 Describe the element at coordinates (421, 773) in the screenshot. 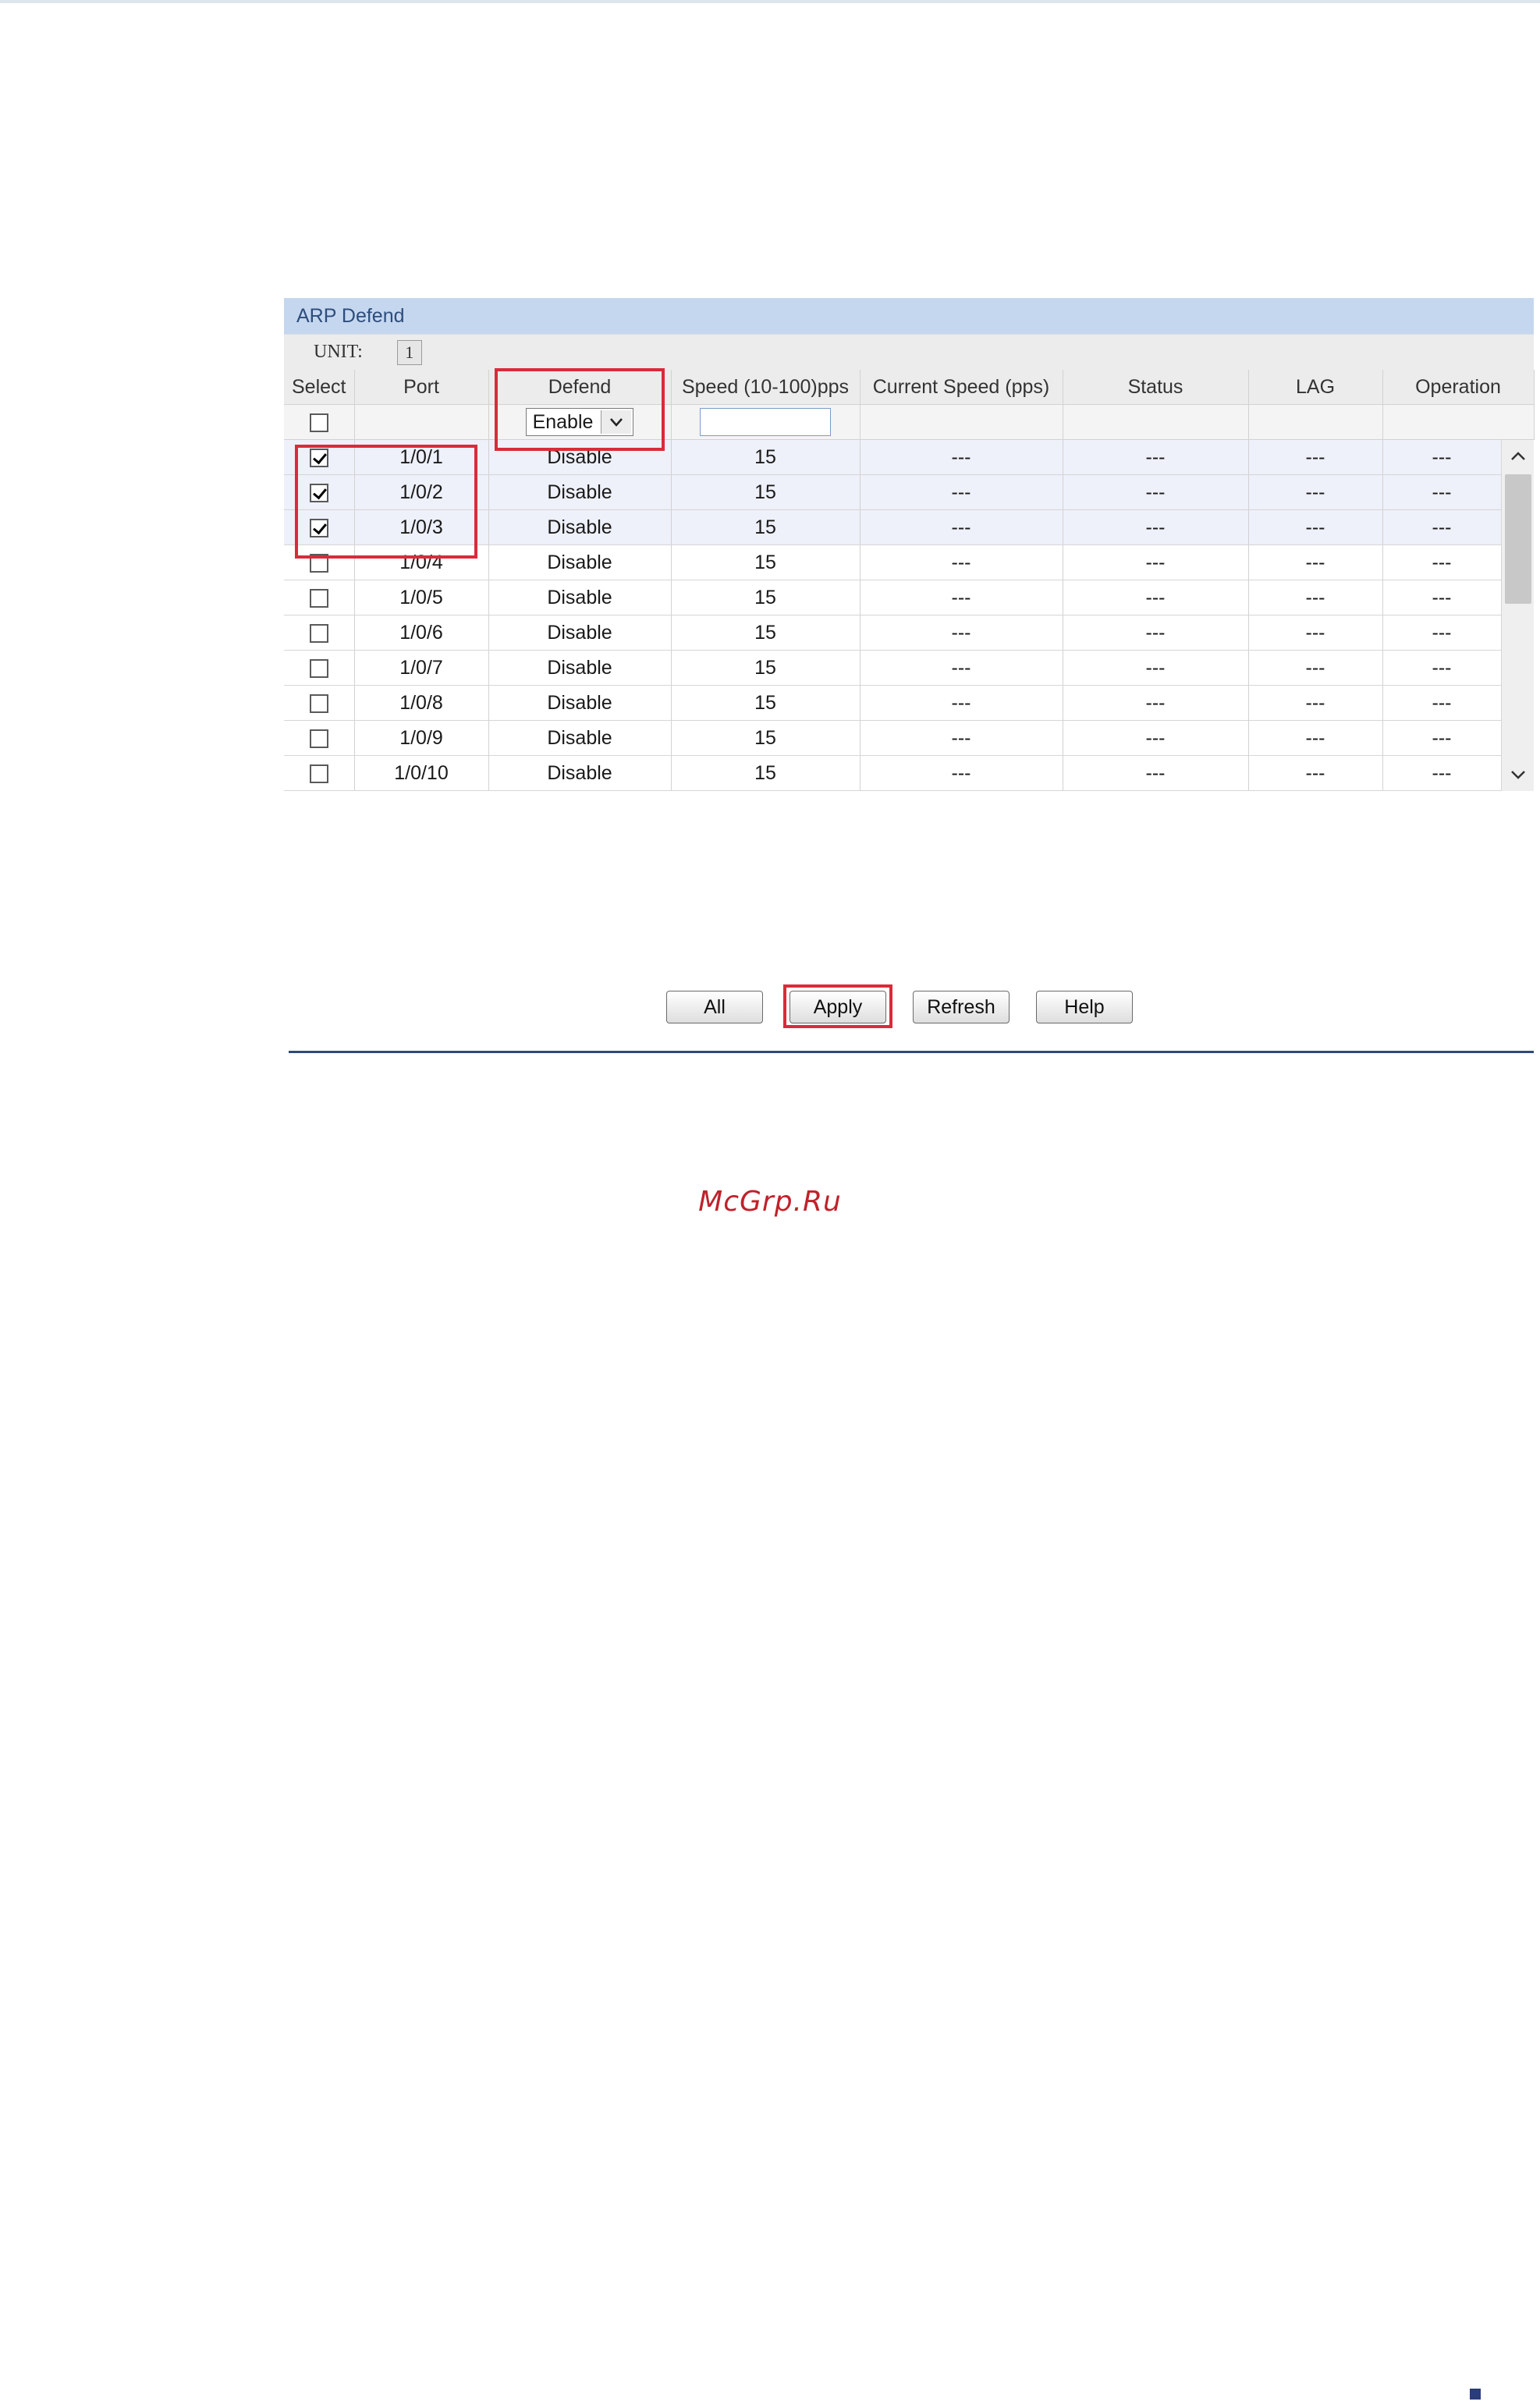

I see `port-cell: 1/0/10` at that location.